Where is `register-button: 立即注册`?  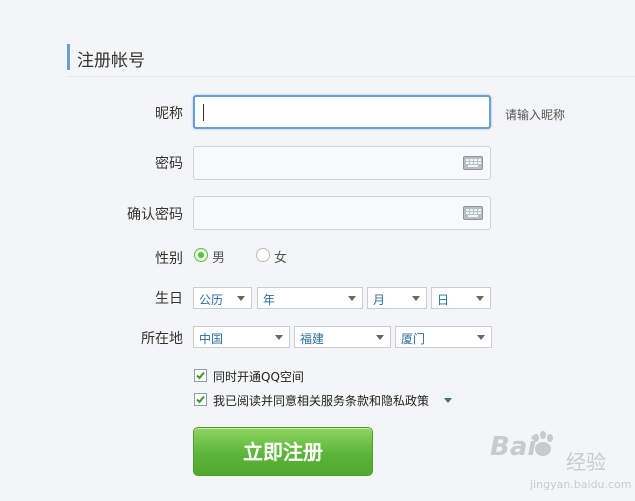 register-button: 立即注册 is located at coordinates (283, 451).